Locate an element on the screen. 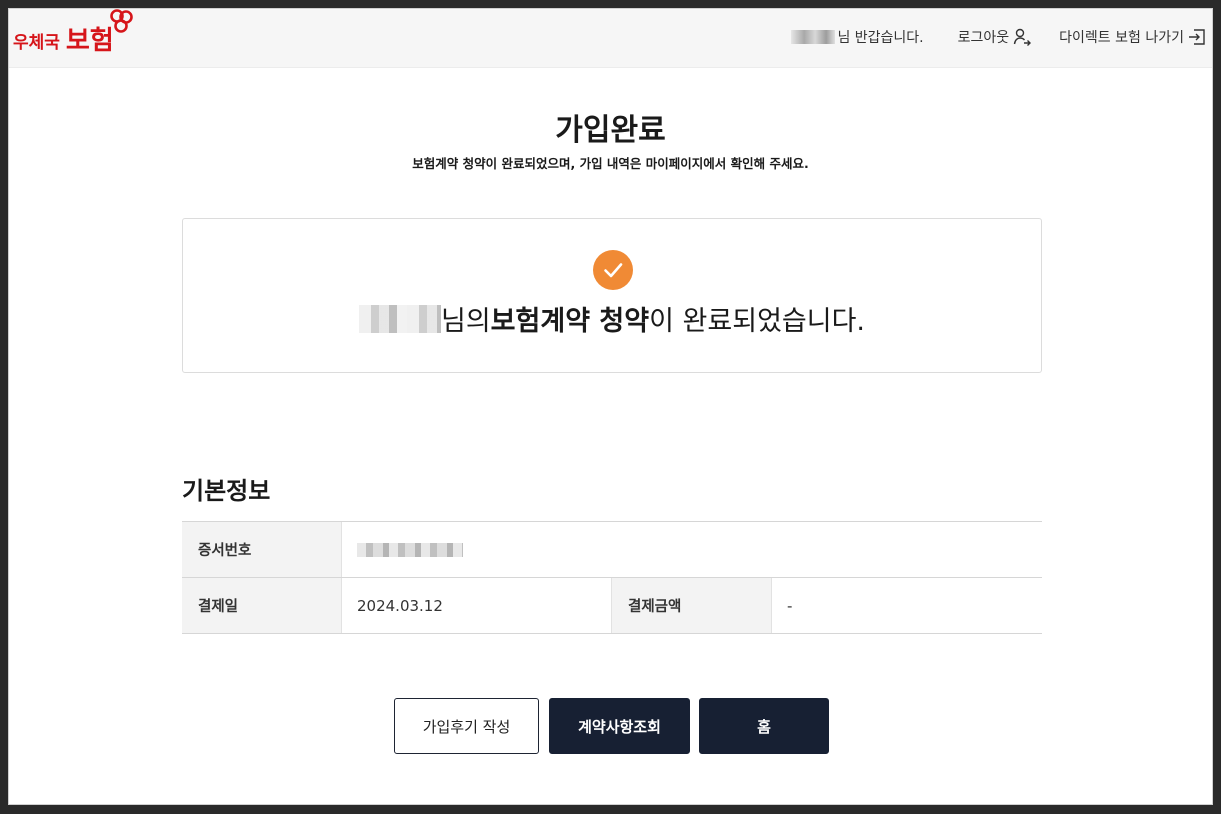 The image size is (1221, 814). payment-amount-label: 결제금액 is located at coordinates (692, 605).